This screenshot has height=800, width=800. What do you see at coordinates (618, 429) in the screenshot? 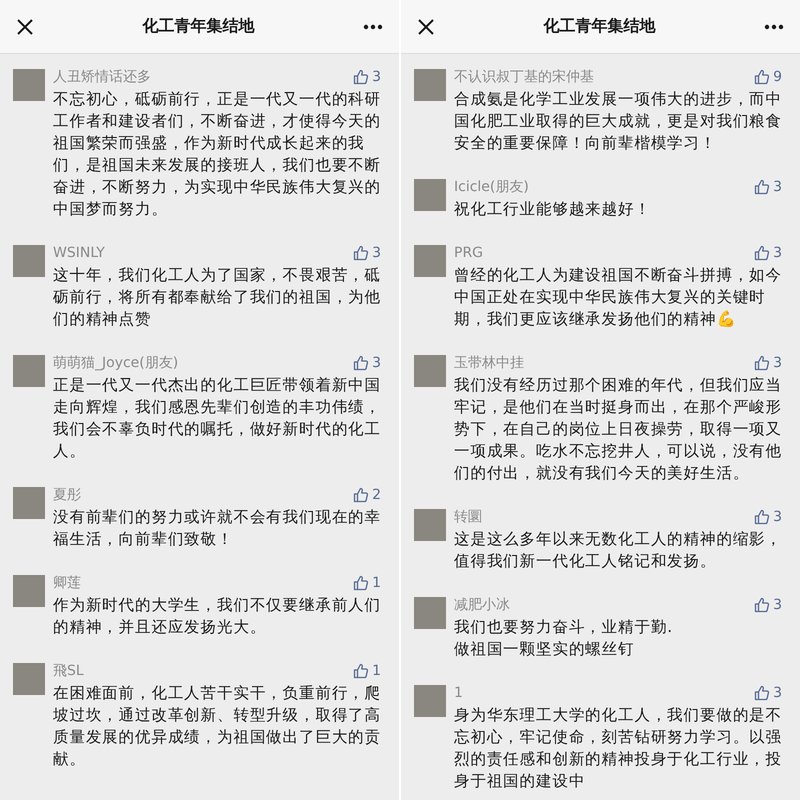
I see `comment-text: 我们没有经历过那个困难的年代，但我们应当牢记，是他们在当时挺身而出，在那个严峻形势下，在自己的岗位上日夜操劳，取得一项又一项成果。吃水不忘挖井人，可以说，没有他们的付出，就没有我们今天的美好生活。` at bounding box center [618, 429].